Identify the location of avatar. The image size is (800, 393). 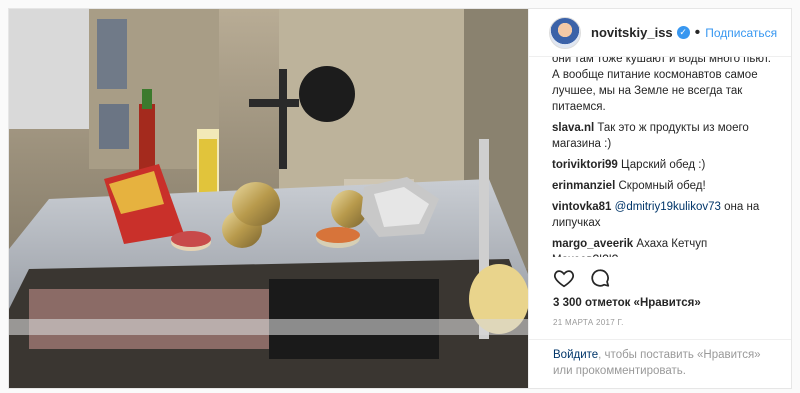
(565, 32).